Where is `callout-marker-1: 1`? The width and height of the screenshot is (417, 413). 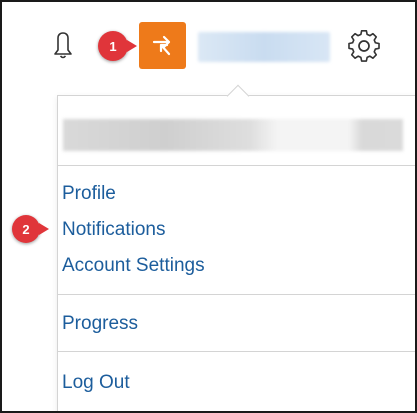 callout-marker-1: 1 is located at coordinates (113, 46).